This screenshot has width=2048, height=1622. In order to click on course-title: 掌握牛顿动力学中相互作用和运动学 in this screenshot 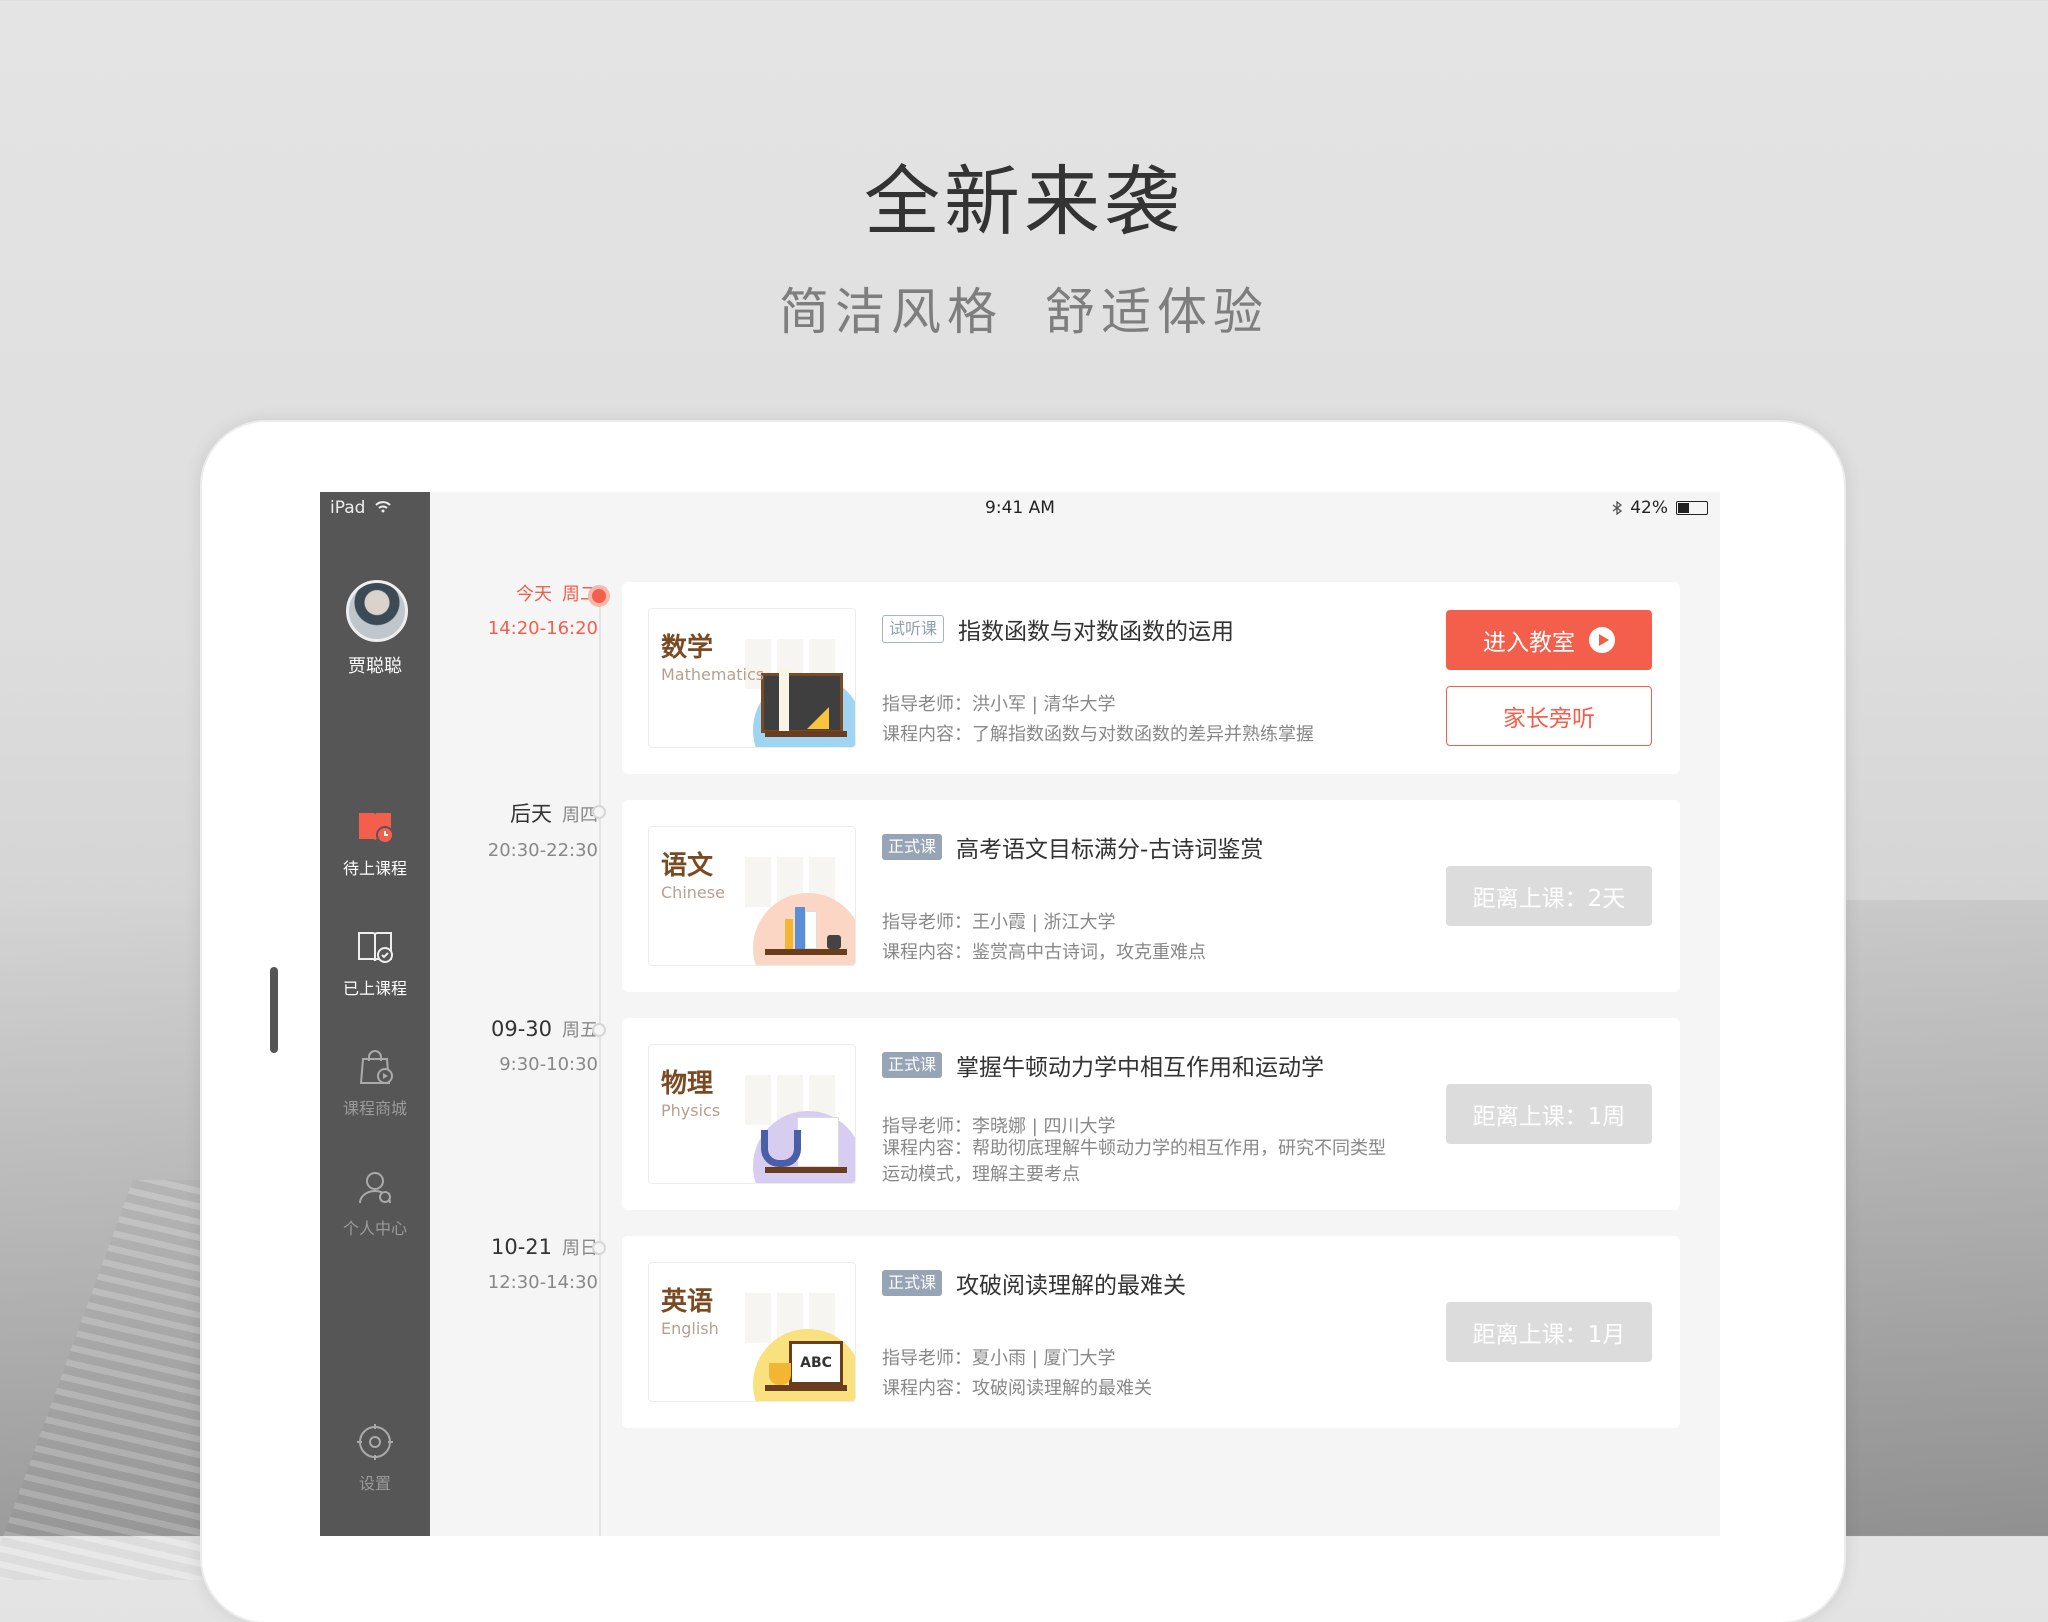, I will do `click(1140, 1068)`.